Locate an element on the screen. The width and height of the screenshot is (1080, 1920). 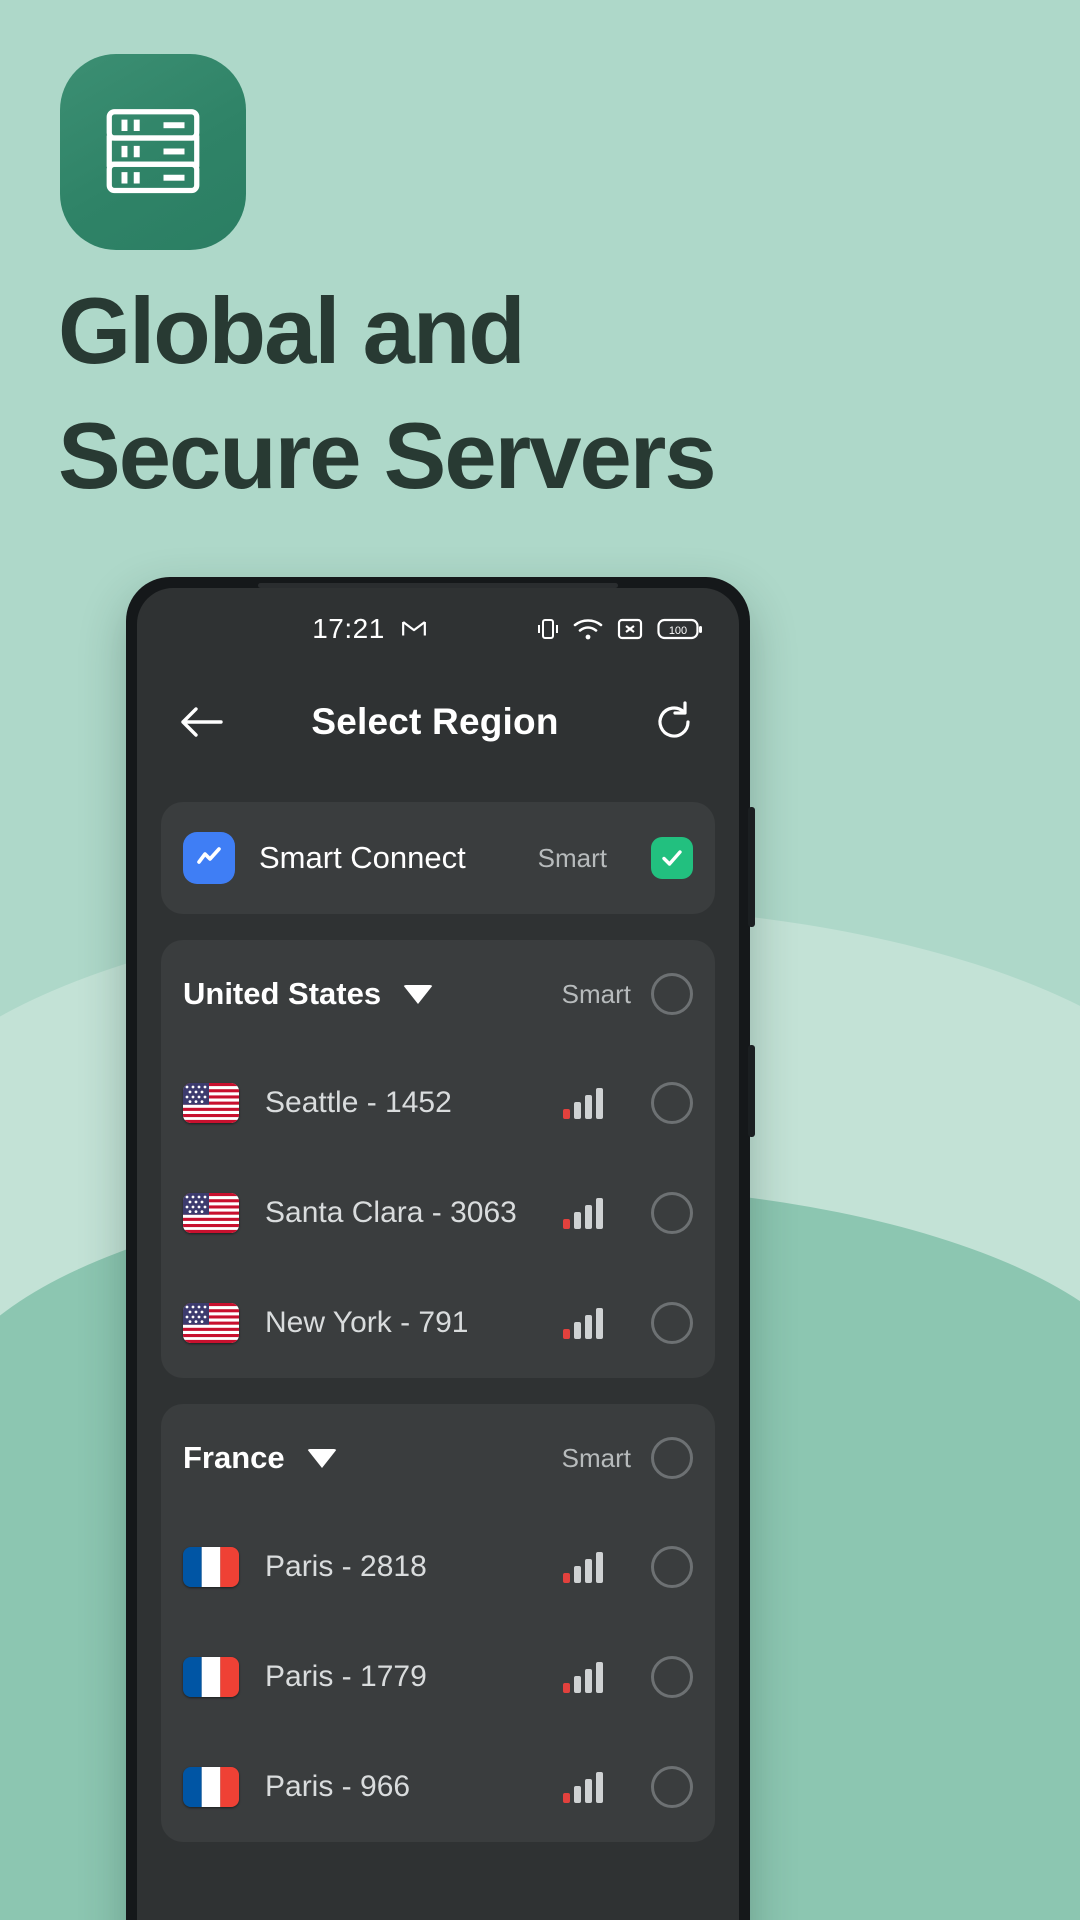
refresh-icon is located at coordinates (674, 719).